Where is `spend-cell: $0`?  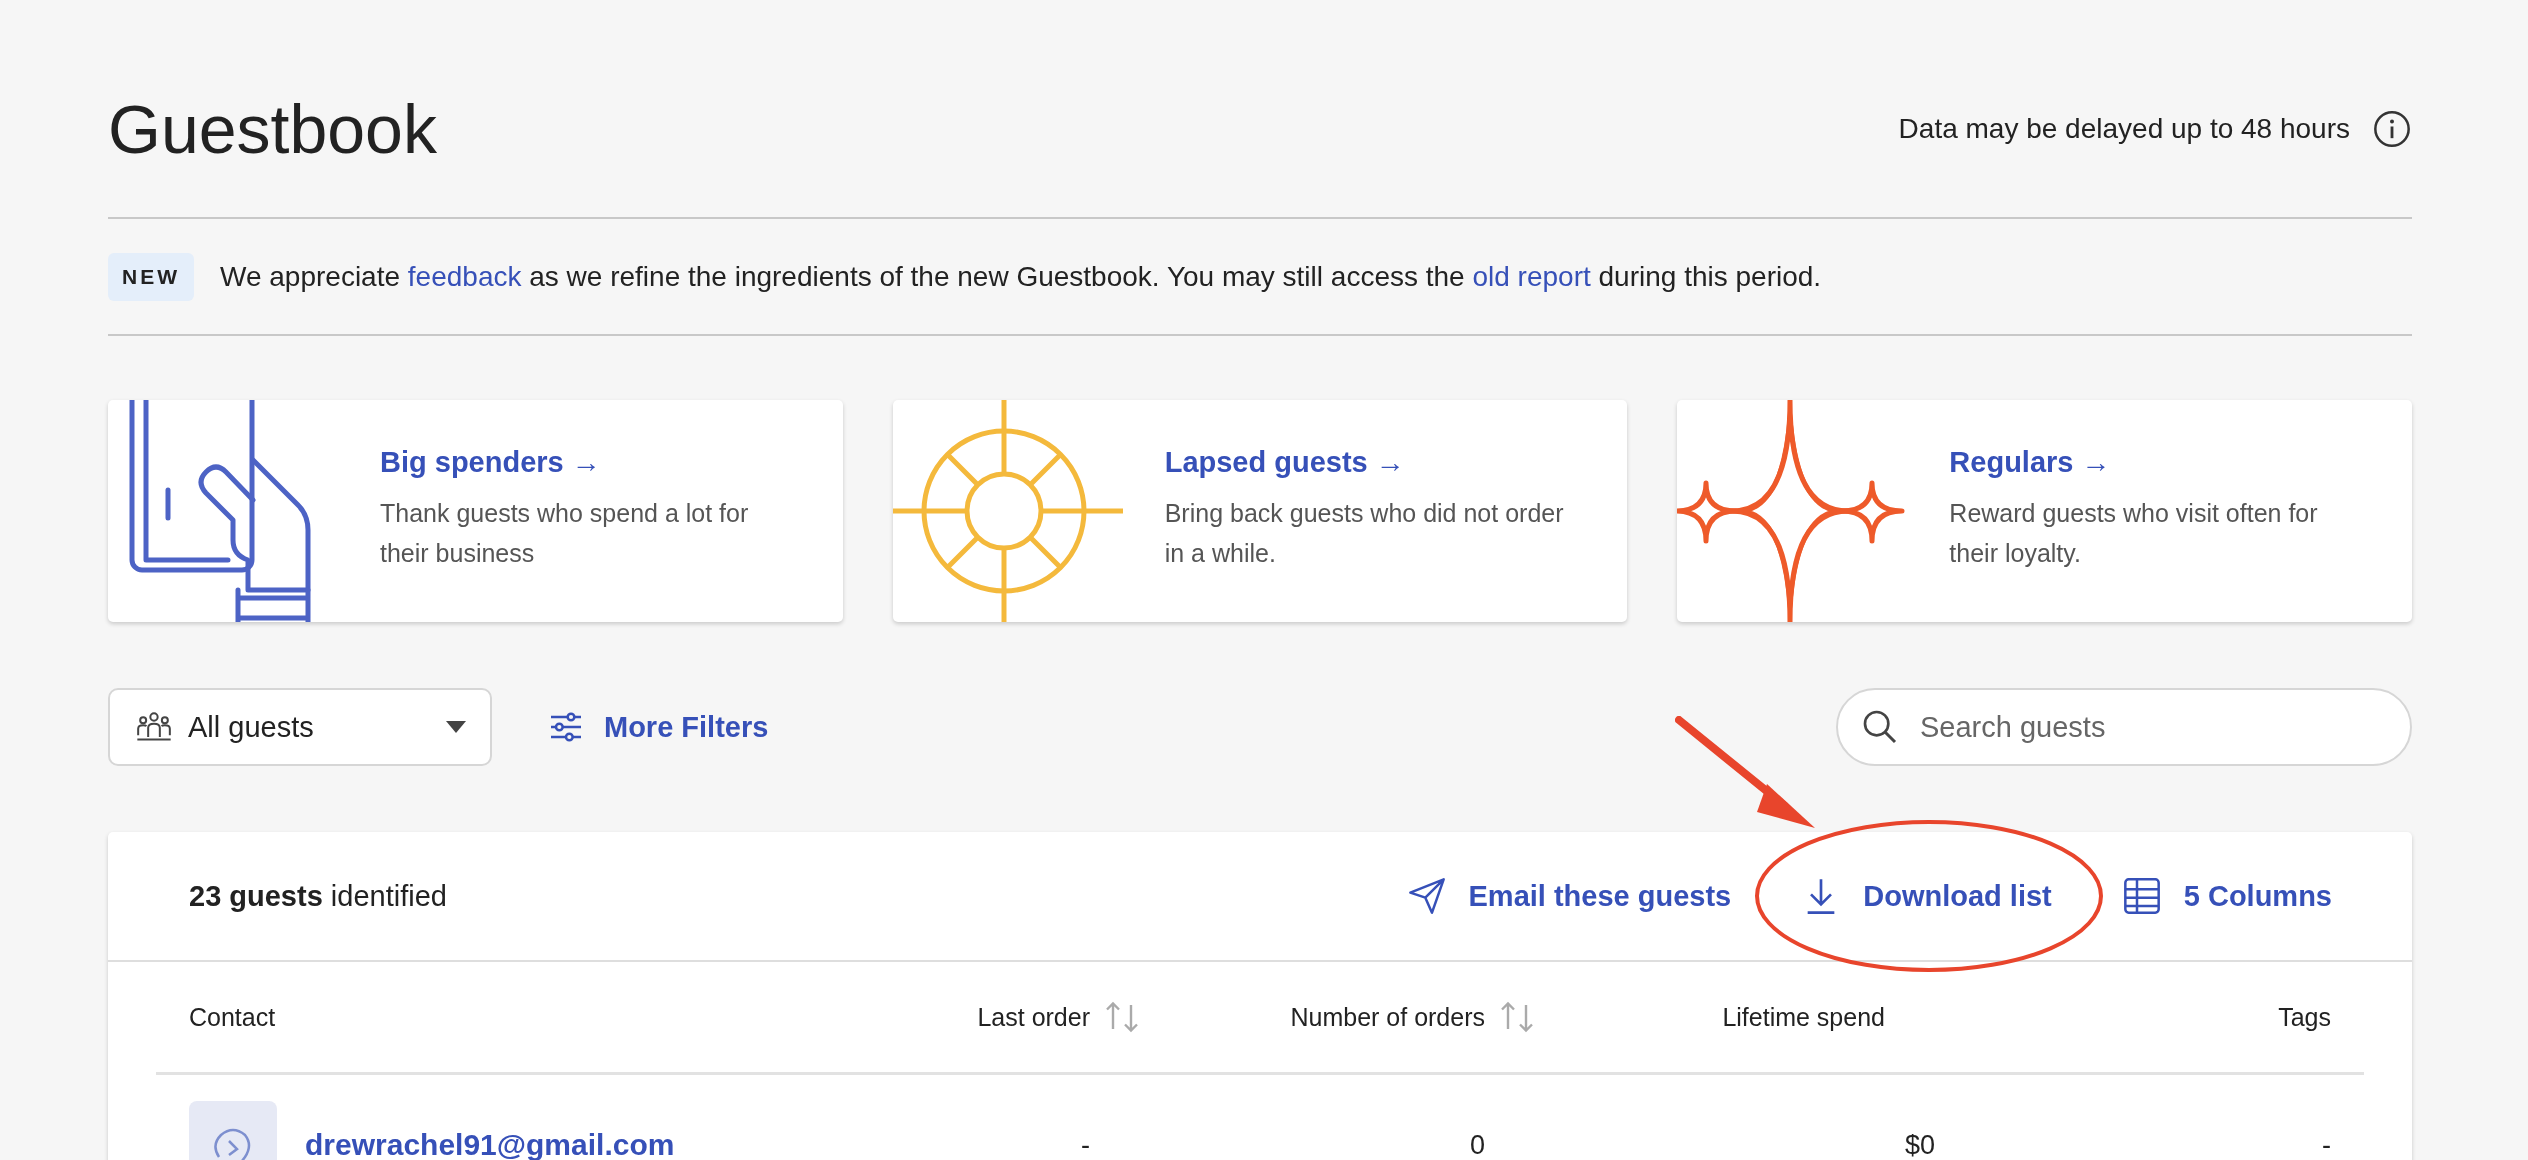
spend-cell: $0 is located at coordinates (1919, 1144).